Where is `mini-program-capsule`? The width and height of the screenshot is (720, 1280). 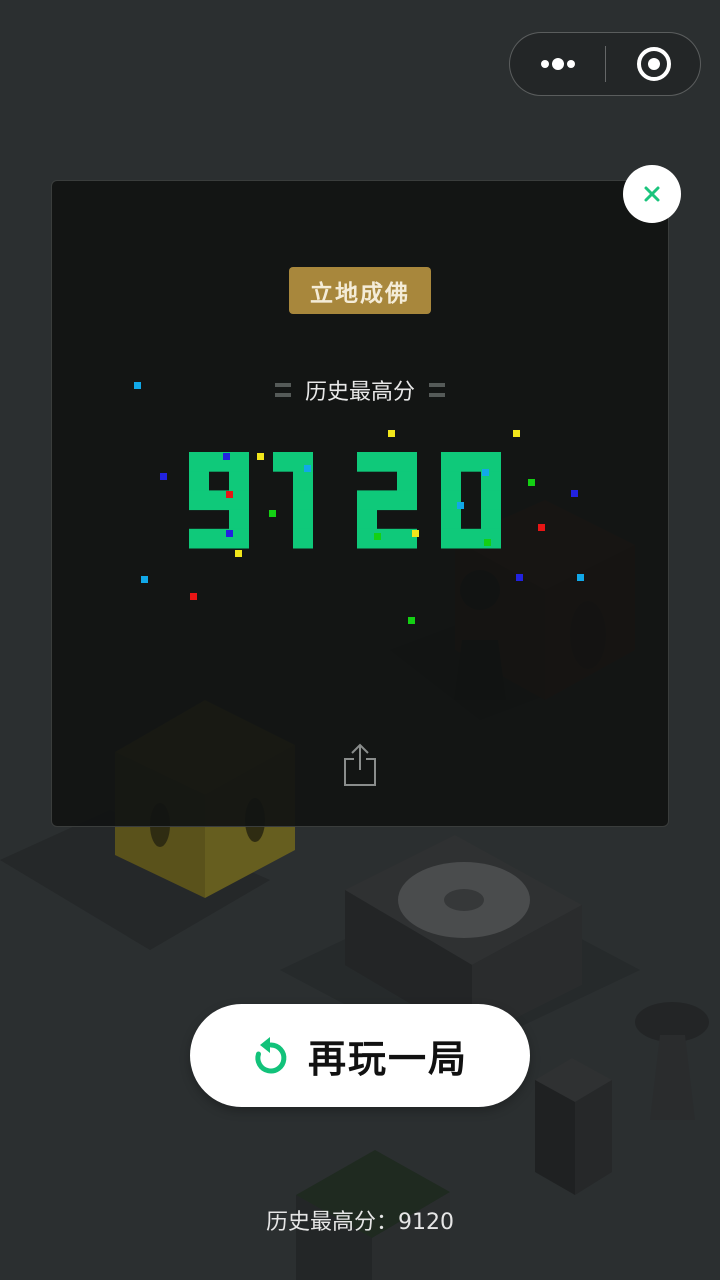
mini-program-capsule is located at coordinates (605, 64).